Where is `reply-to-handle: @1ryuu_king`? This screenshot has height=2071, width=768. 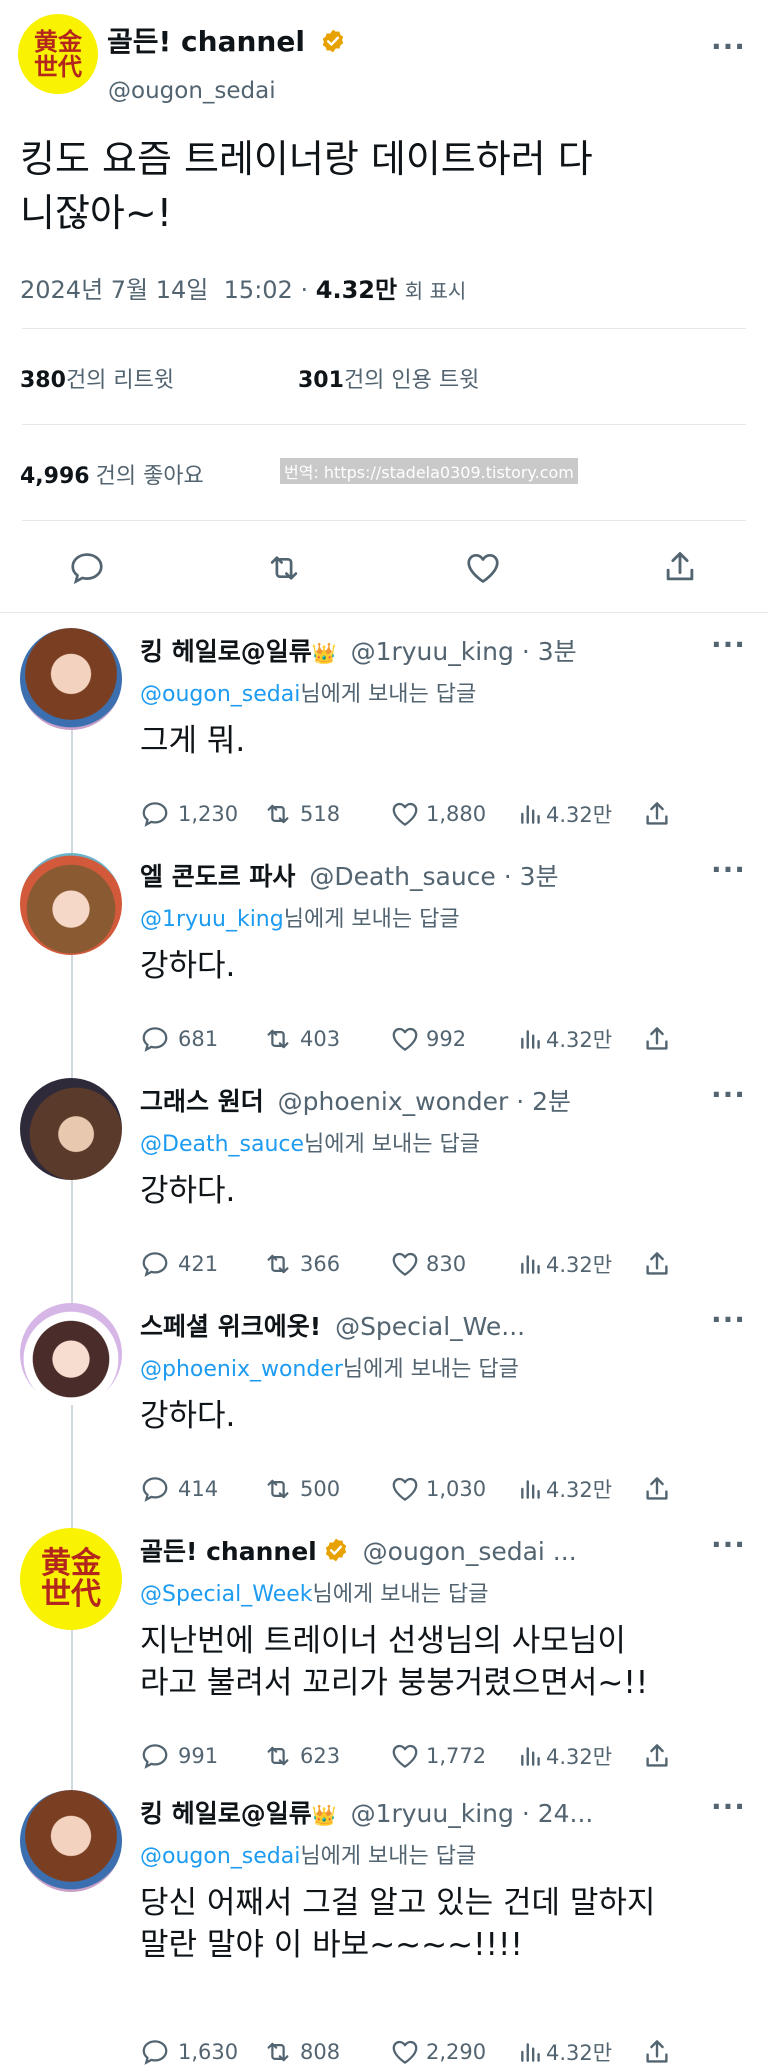
reply-to-handle: @1ryuu_king is located at coordinates (212, 919).